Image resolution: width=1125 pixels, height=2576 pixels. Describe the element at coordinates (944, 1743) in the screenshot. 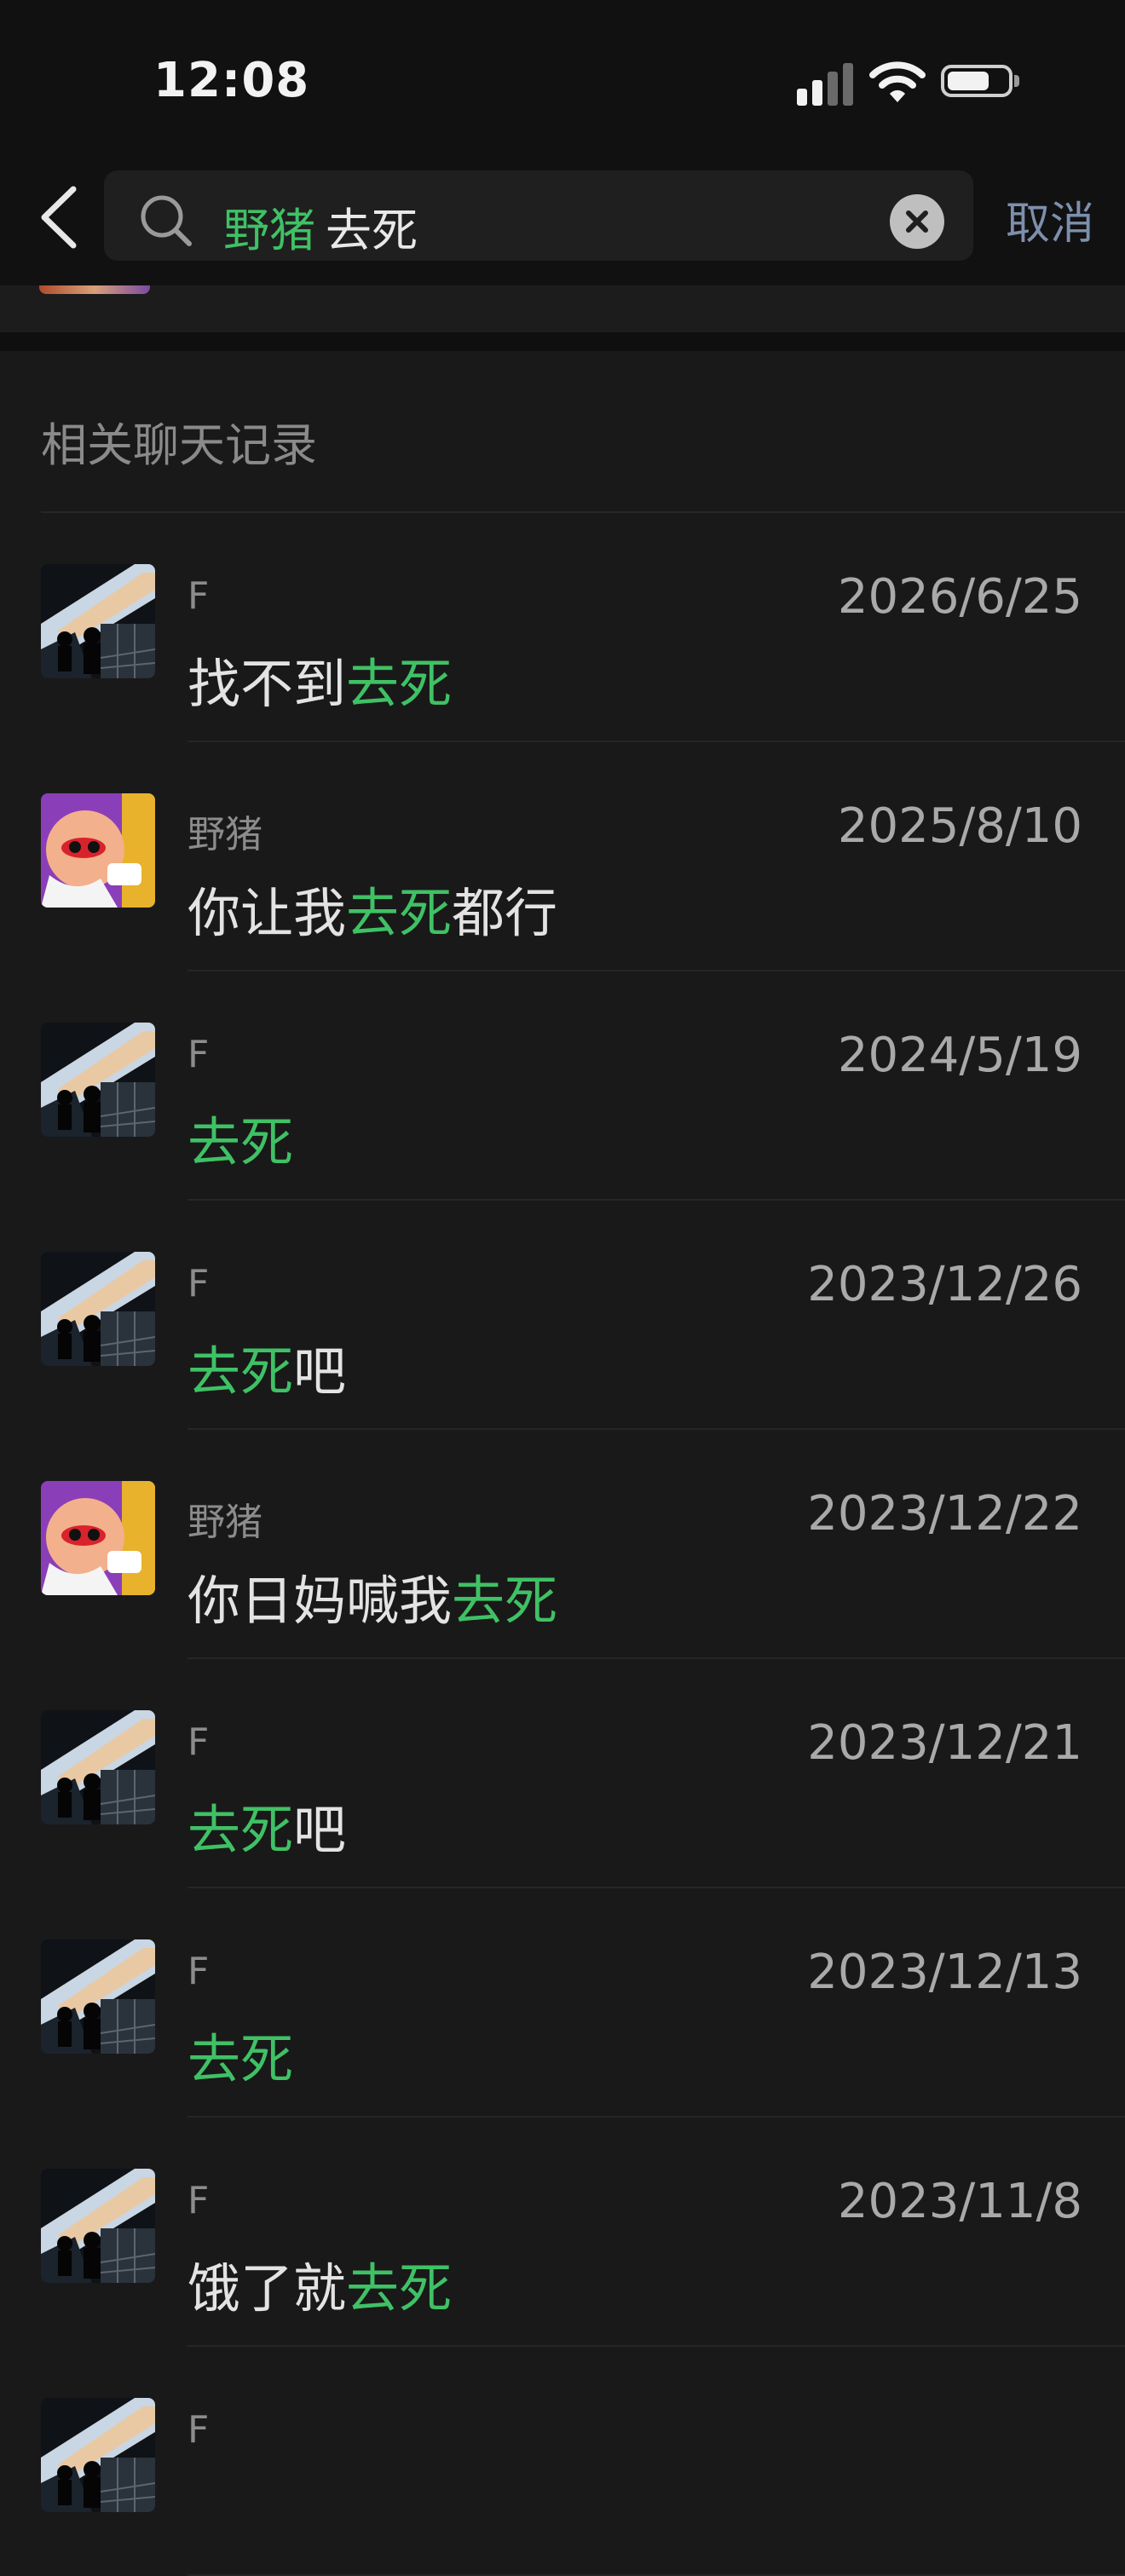

I see `message-date: 2023/12/21` at that location.